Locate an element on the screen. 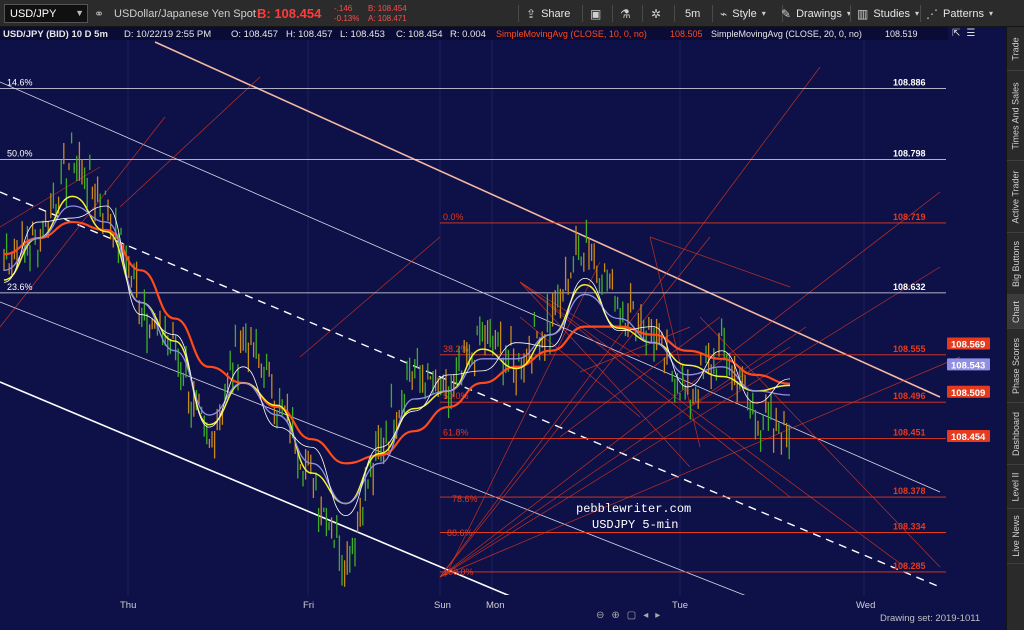 This screenshot has height=630, width=1024. collapse-icon: ⇱ is located at coordinates (956, 33).